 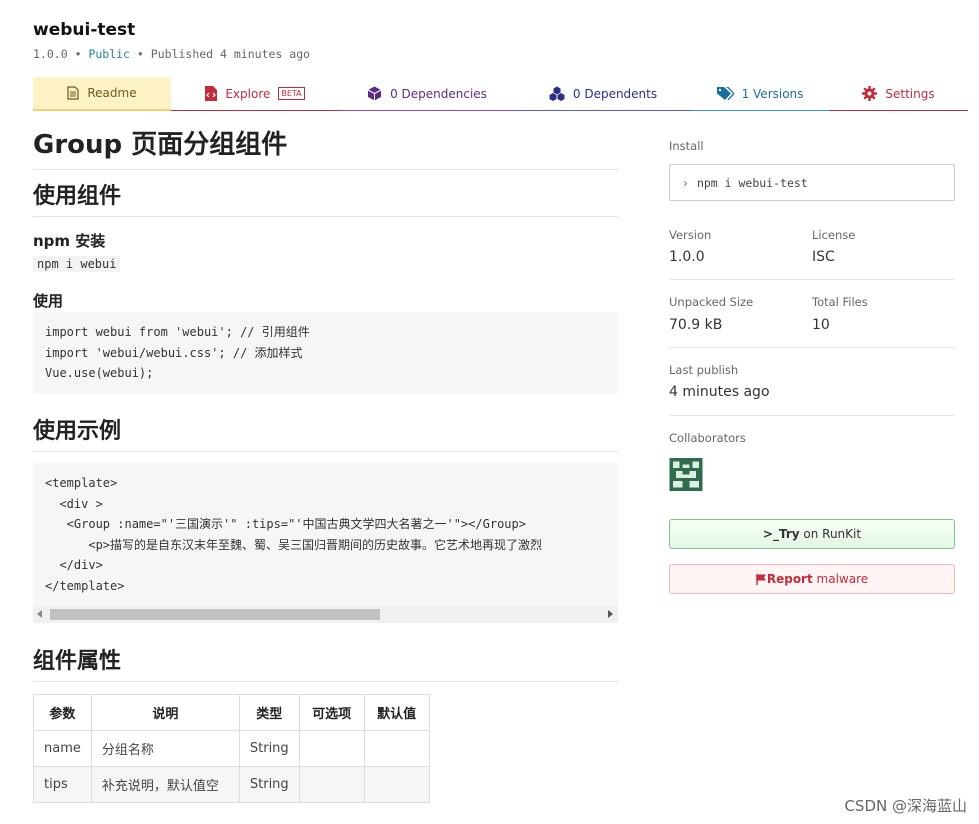 What do you see at coordinates (291, 93) in the screenshot?
I see `beta-badge: BETA` at bounding box center [291, 93].